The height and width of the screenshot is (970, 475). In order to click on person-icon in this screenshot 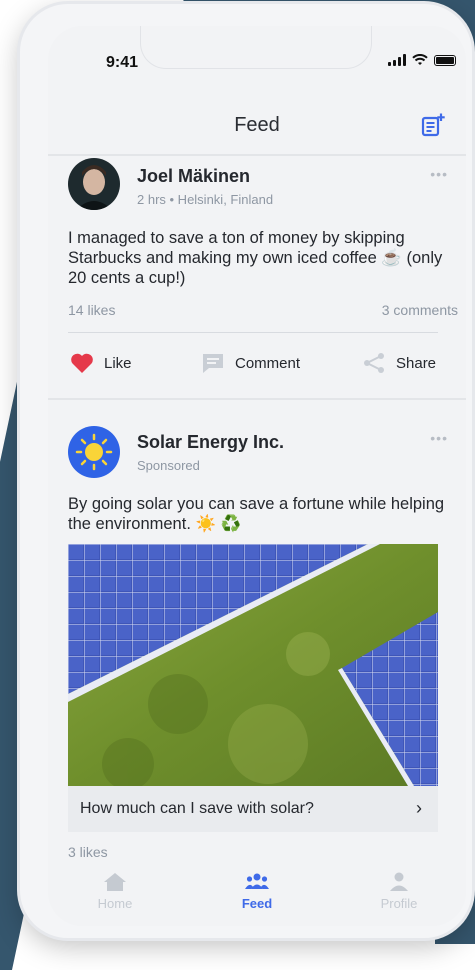, I will do `click(399, 881)`.